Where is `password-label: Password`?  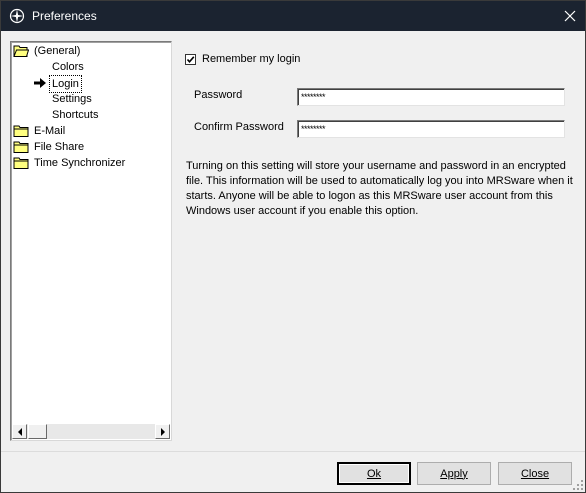
password-label: Password is located at coordinates (218, 95).